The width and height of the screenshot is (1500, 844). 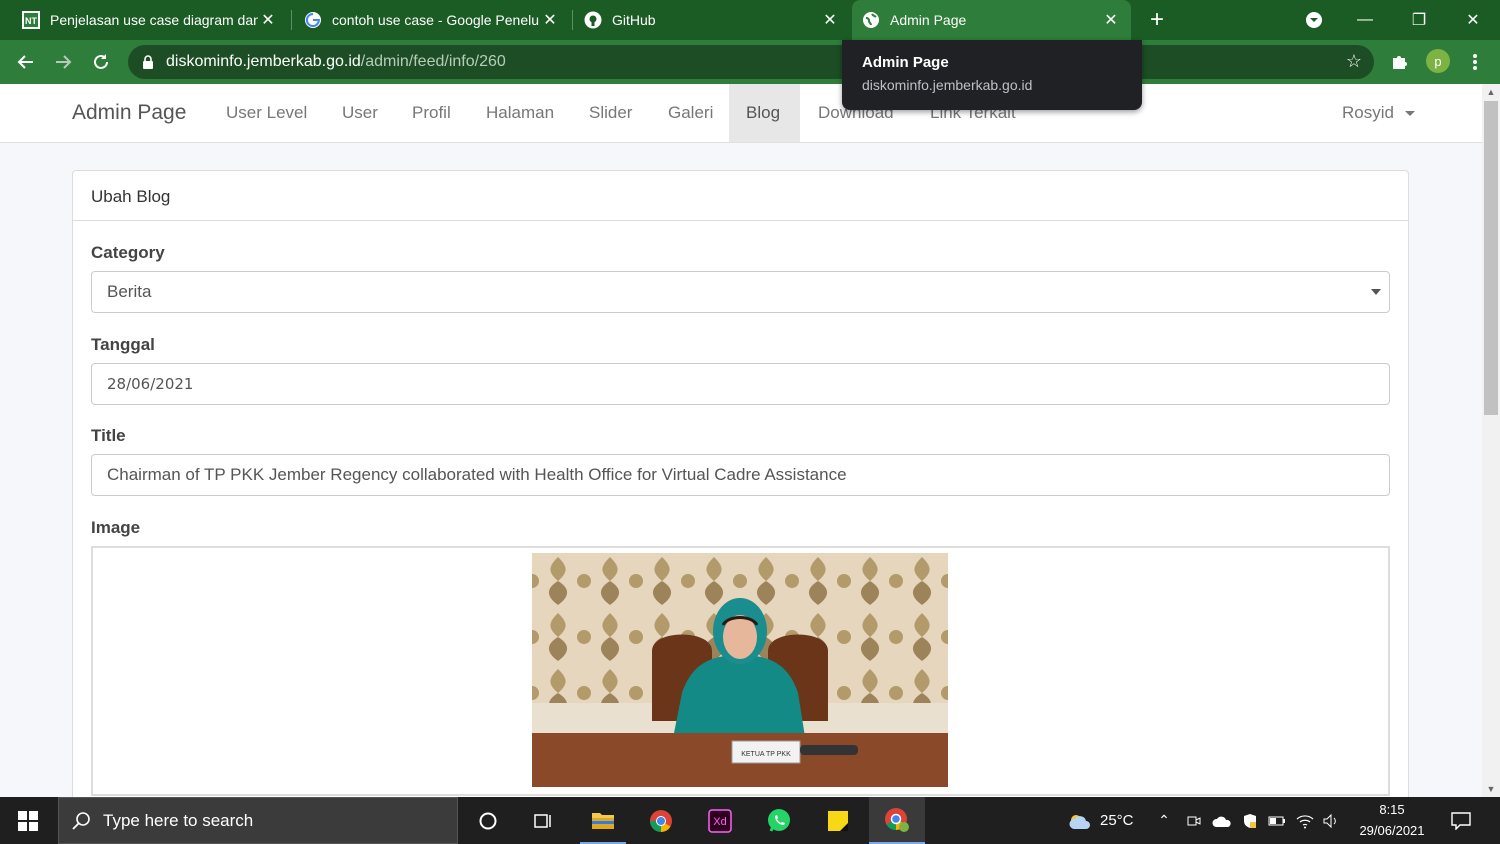 What do you see at coordinates (1491, 789) in the screenshot?
I see `scroll-down-icon: ▼` at bounding box center [1491, 789].